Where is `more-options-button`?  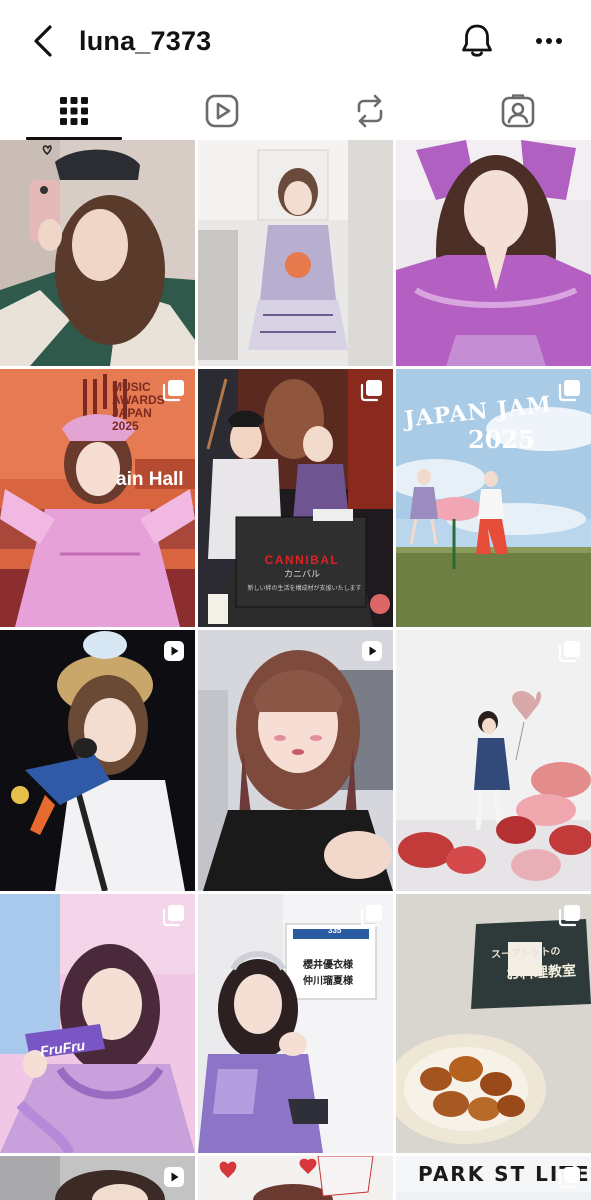 more-options-button is located at coordinates (549, 41).